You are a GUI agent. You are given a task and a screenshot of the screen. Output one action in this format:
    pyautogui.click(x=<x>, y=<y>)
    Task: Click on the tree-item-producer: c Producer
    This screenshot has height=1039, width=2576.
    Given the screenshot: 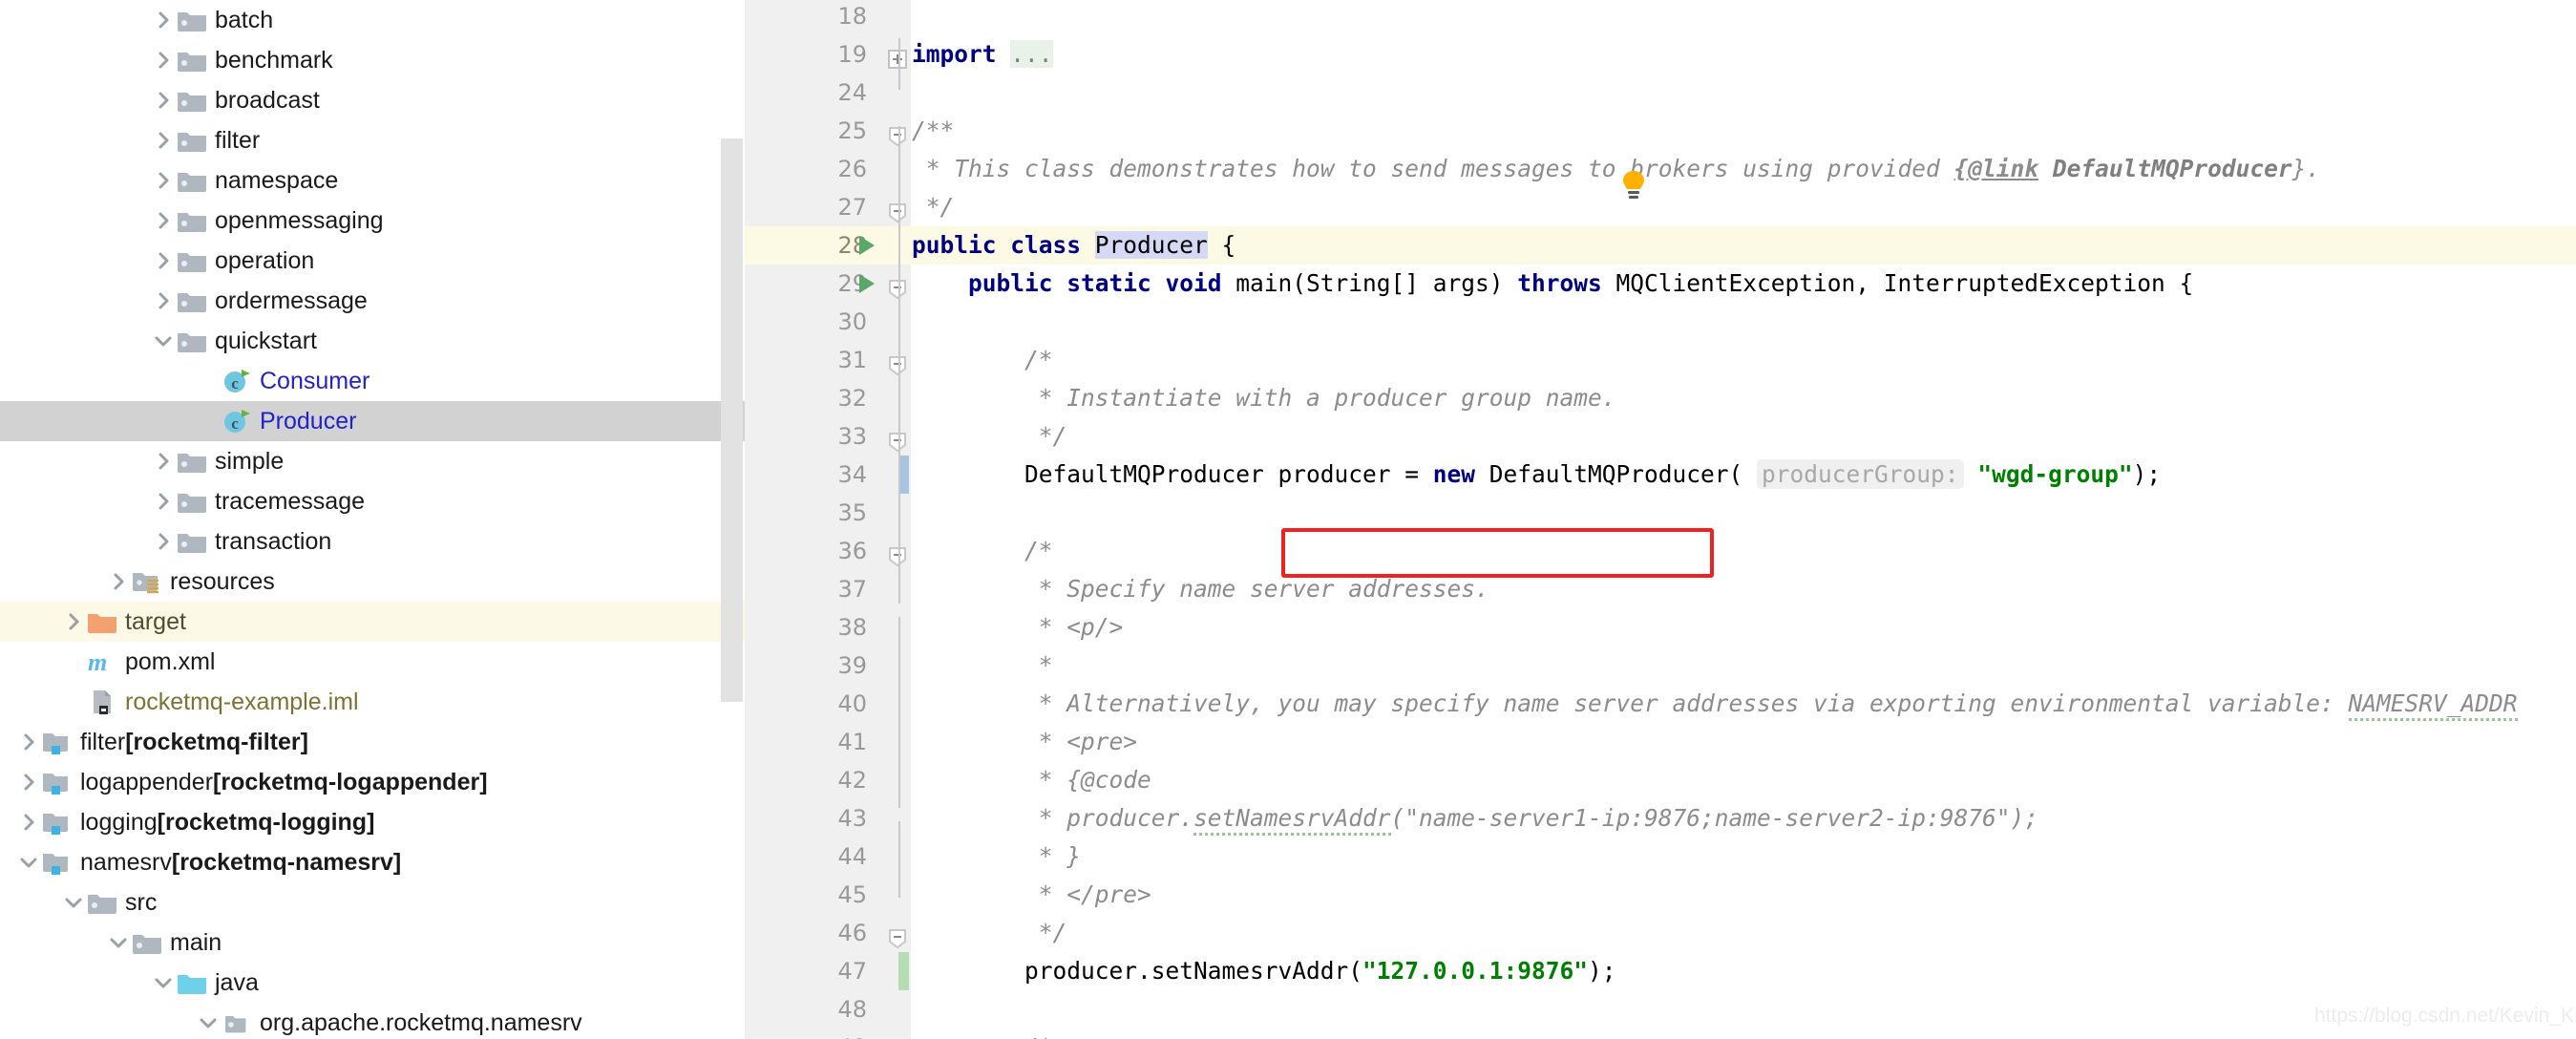 What is the action you would take?
    pyautogui.click(x=372, y=421)
    